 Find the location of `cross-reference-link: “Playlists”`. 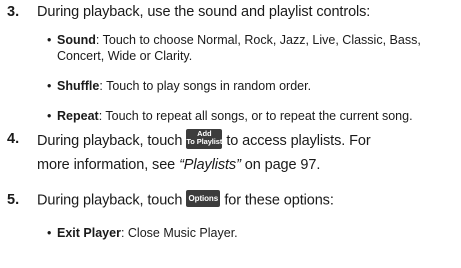

cross-reference-link: “Playlists” is located at coordinates (210, 165).